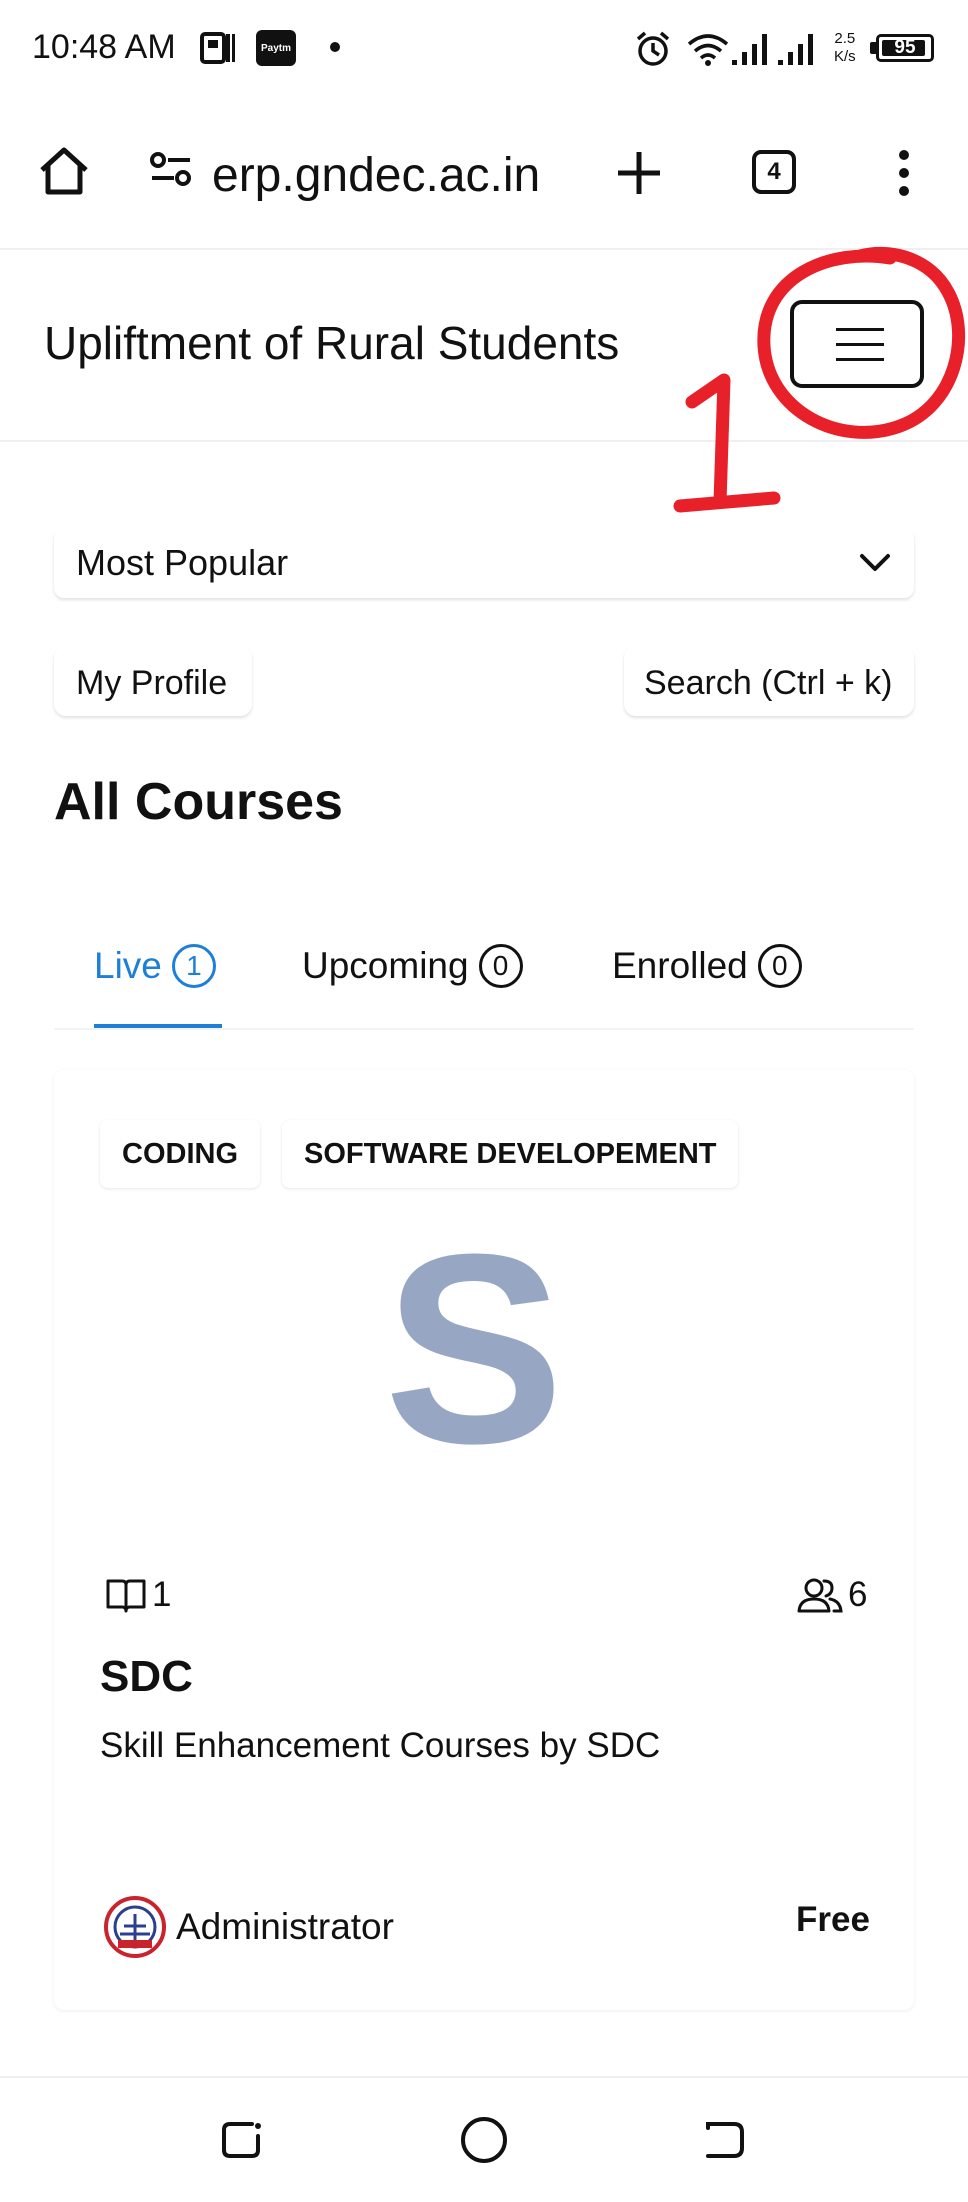 The width and height of the screenshot is (968, 2202). Describe the element at coordinates (135, 1927) in the screenshot. I see `avatar` at that location.